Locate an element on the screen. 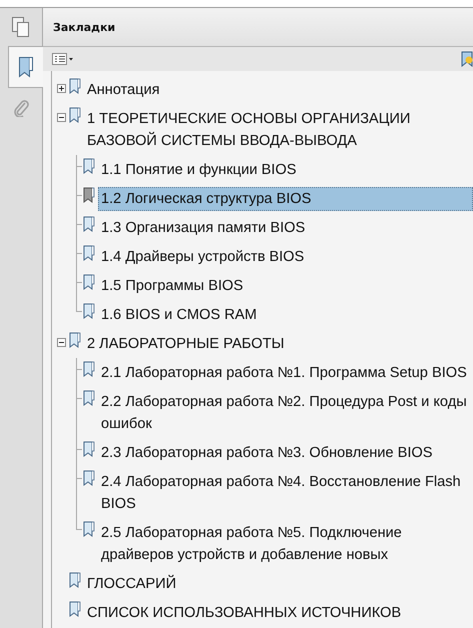 This screenshot has height=628, width=473. bookmark-item: 2.4 Лабораторная работа №4. Восстановление Flash BIOS is located at coordinates (285, 493).